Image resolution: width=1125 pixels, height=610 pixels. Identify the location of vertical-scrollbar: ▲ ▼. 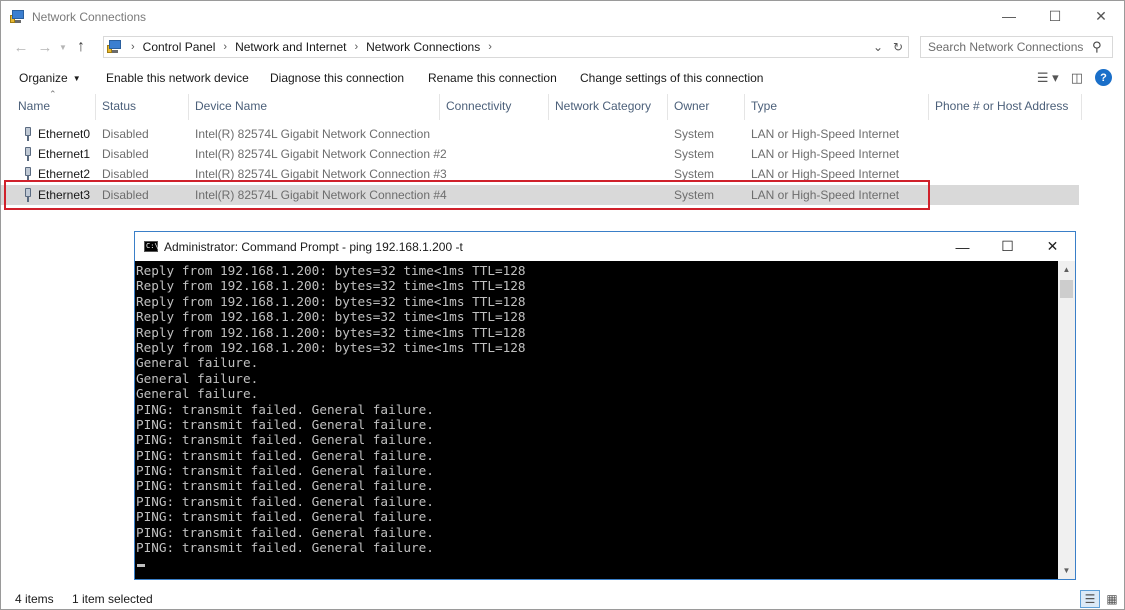
(1066, 420).